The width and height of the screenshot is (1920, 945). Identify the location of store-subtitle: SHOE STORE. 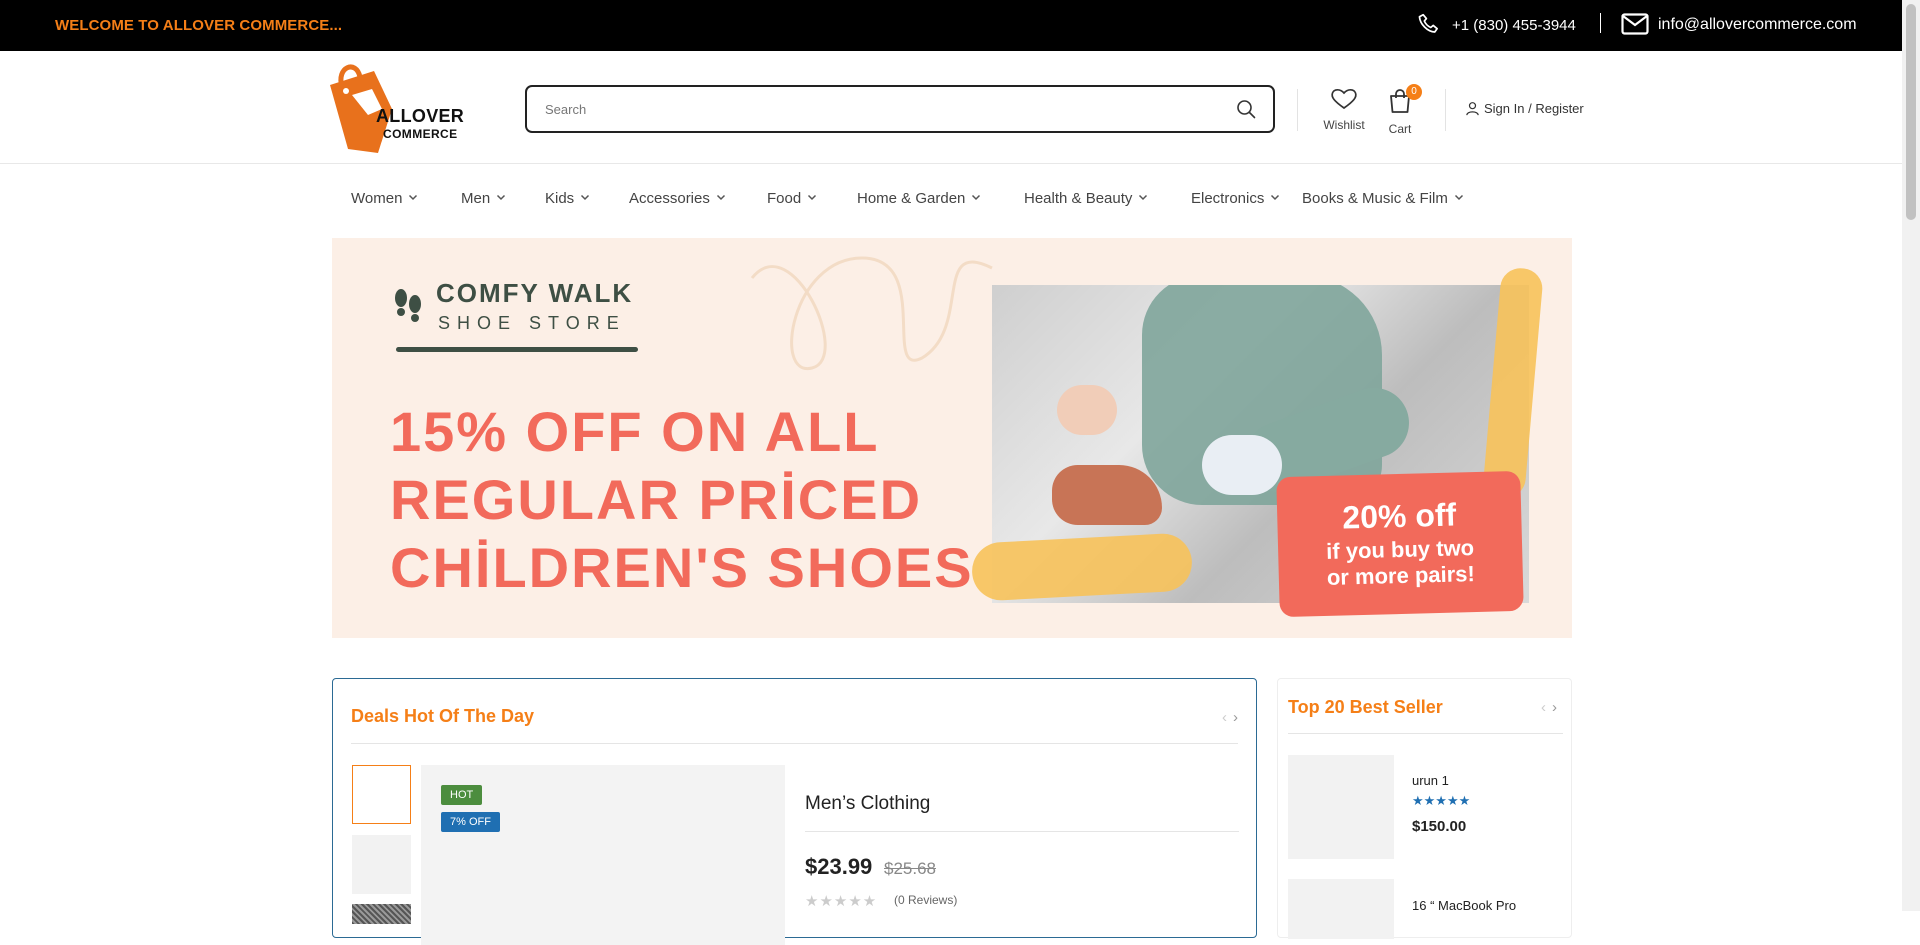
(532, 323).